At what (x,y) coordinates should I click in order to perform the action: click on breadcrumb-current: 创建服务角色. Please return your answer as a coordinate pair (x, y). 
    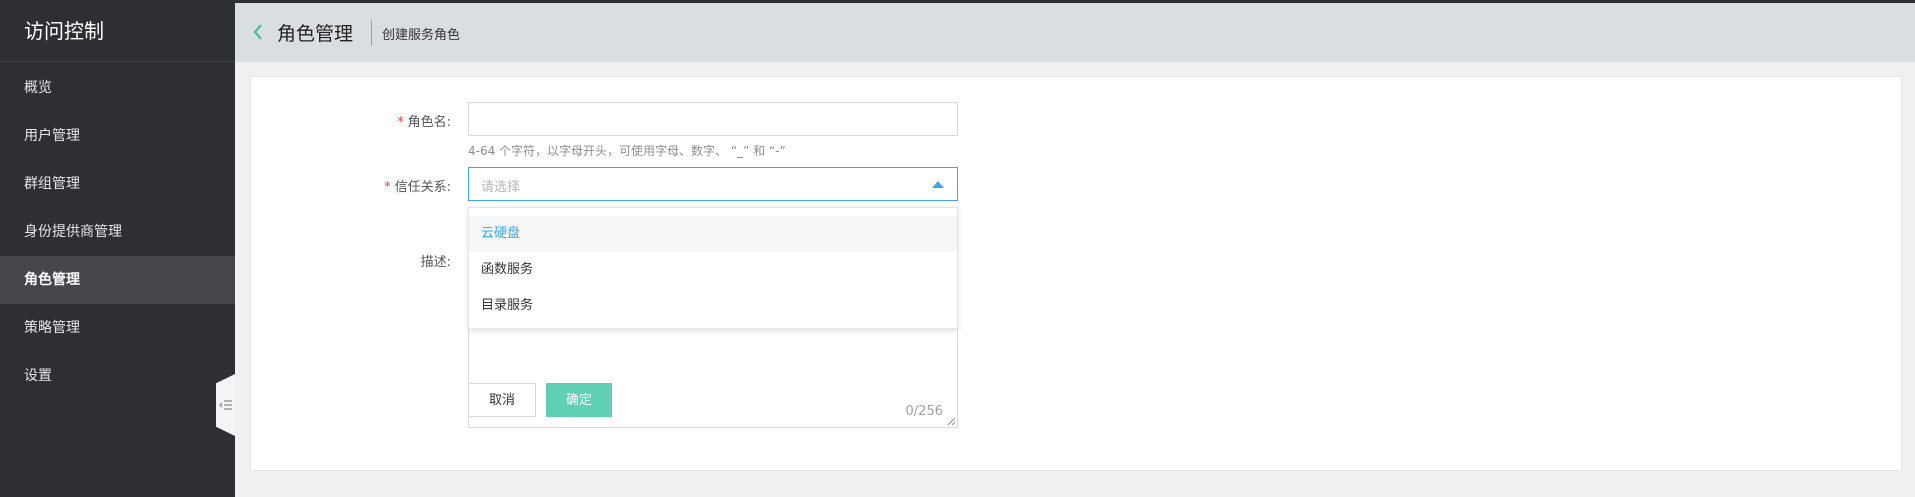
    Looking at the image, I should click on (421, 35).